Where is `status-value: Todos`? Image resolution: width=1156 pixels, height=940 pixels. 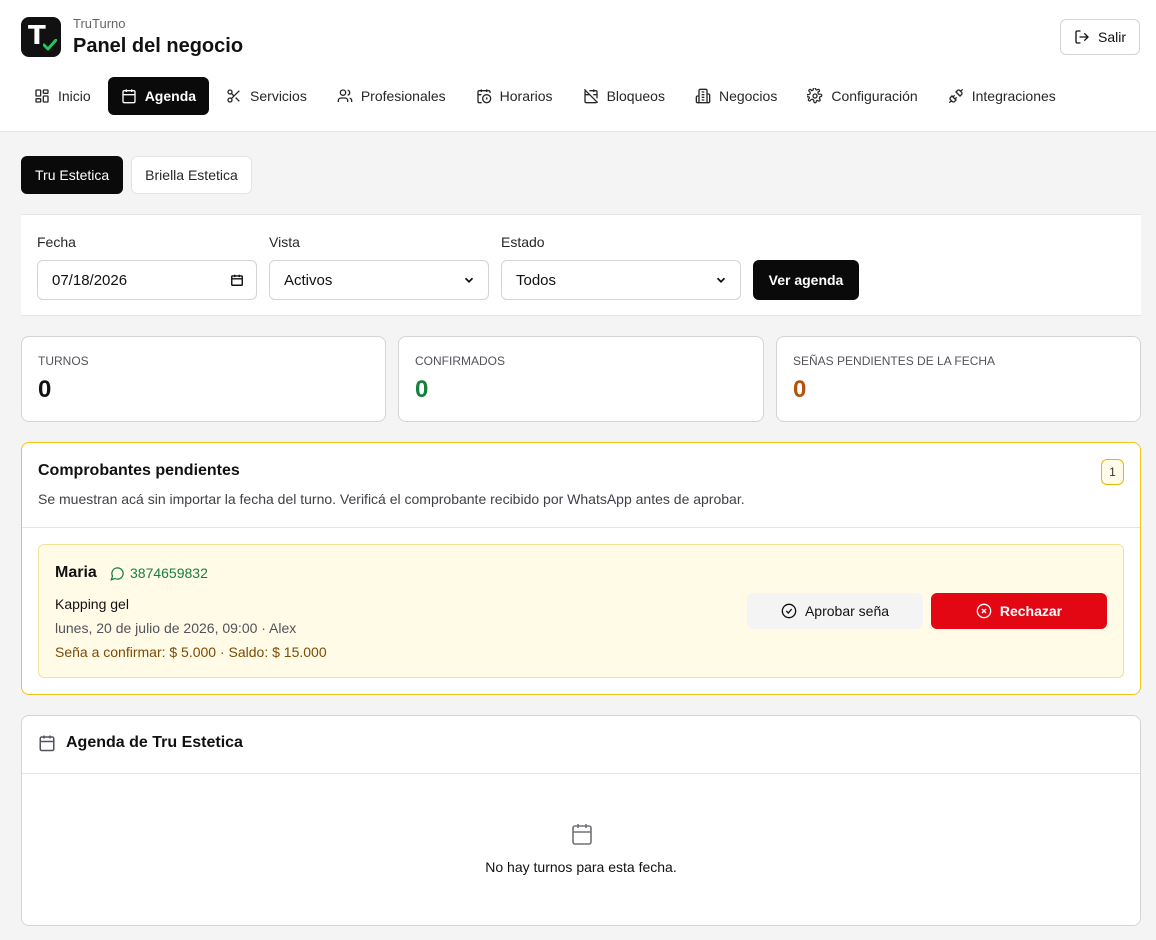 status-value: Todos is located at coordinates (536, 280).